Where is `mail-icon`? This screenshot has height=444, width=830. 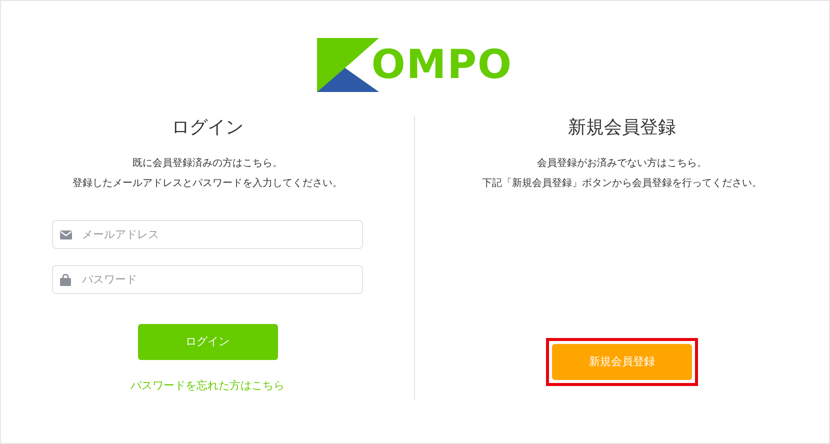 mail-icon is located at coordinates (66, 234).